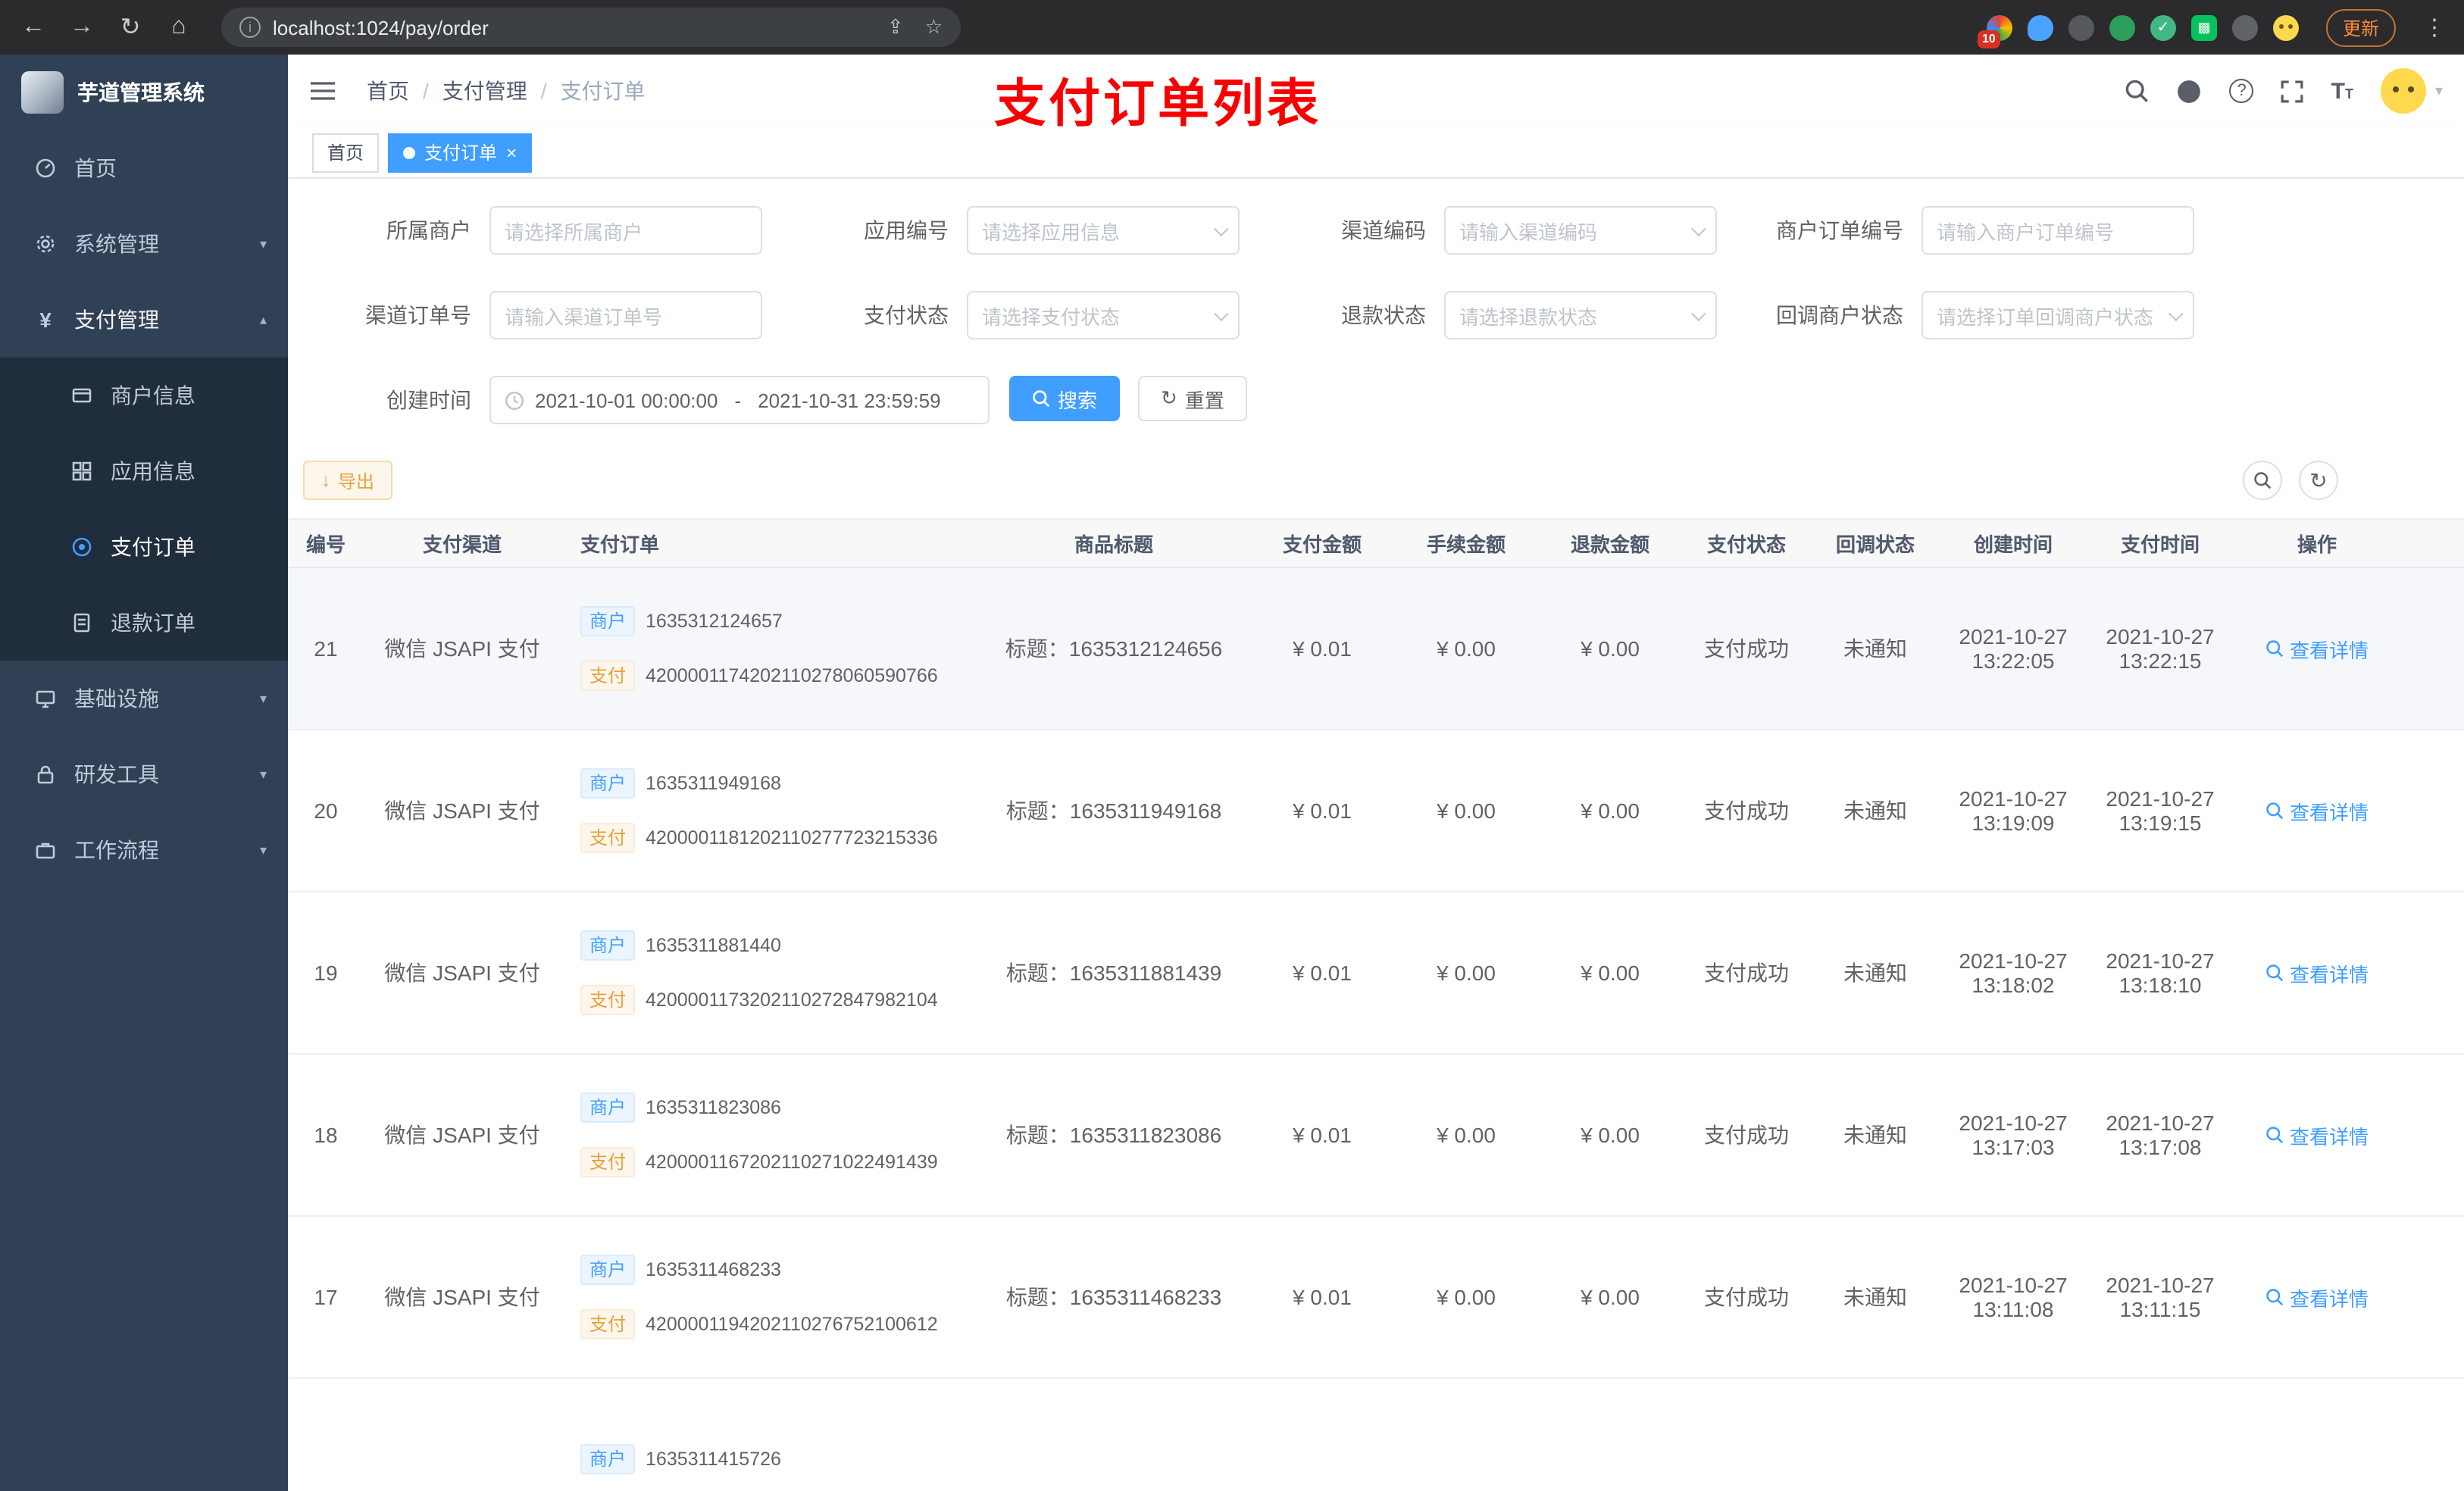 This screenshot has width=2464, height=1491. Describe the element at coordinates (144, 320) in the screenshot. I see `sidebar-item-payment: ¥ 支付管理 ▴` at that location.